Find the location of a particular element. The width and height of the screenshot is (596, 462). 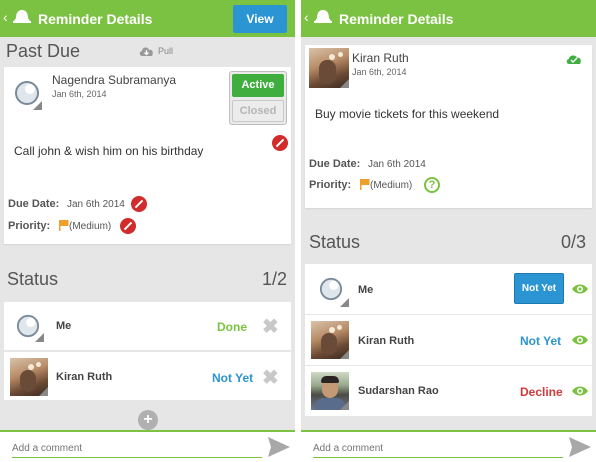

list-item: Kiran Ruth Not Yet is located at coordinates (448, 340).